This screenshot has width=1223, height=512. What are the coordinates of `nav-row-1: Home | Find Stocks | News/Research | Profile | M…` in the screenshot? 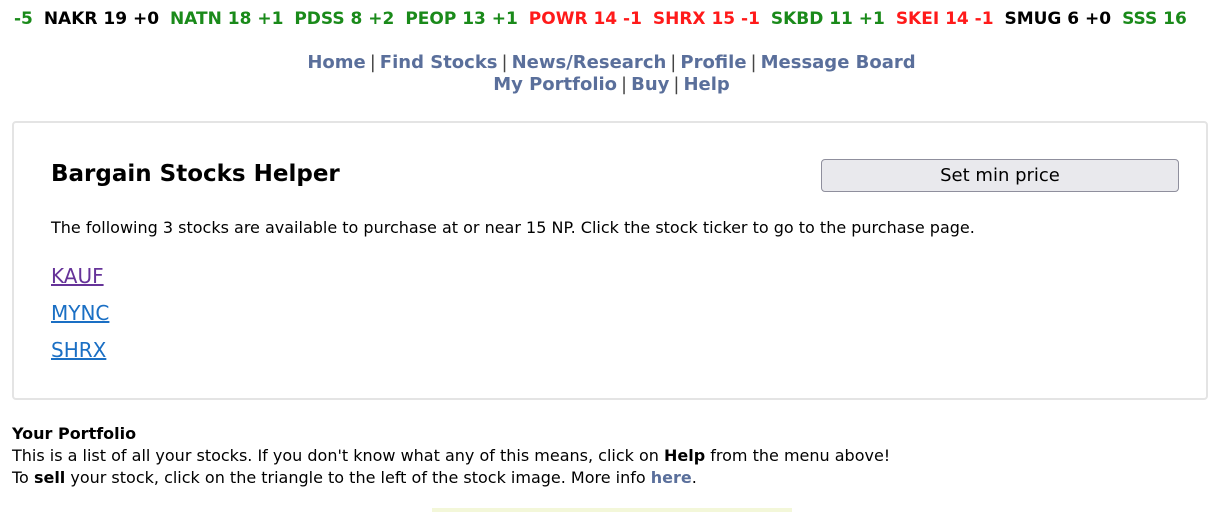 It's located at (611, 63).